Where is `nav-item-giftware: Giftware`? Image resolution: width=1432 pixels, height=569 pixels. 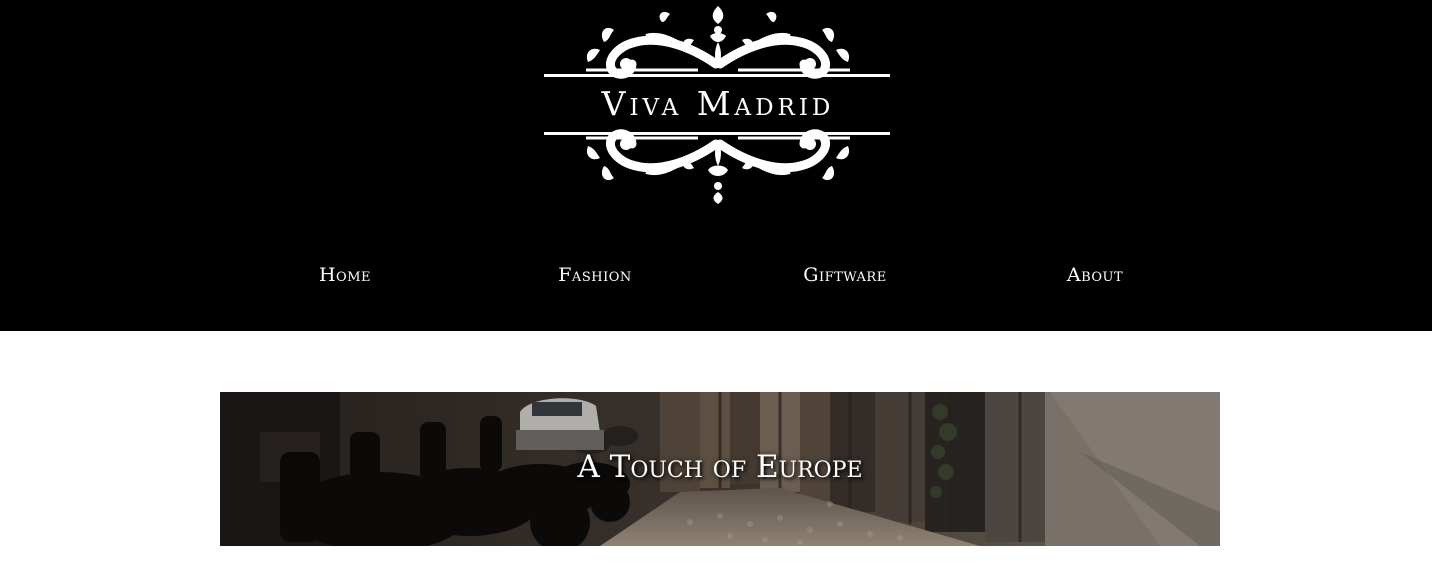
nav-item-giftware: Giftware is located at coordinates (845, 275).